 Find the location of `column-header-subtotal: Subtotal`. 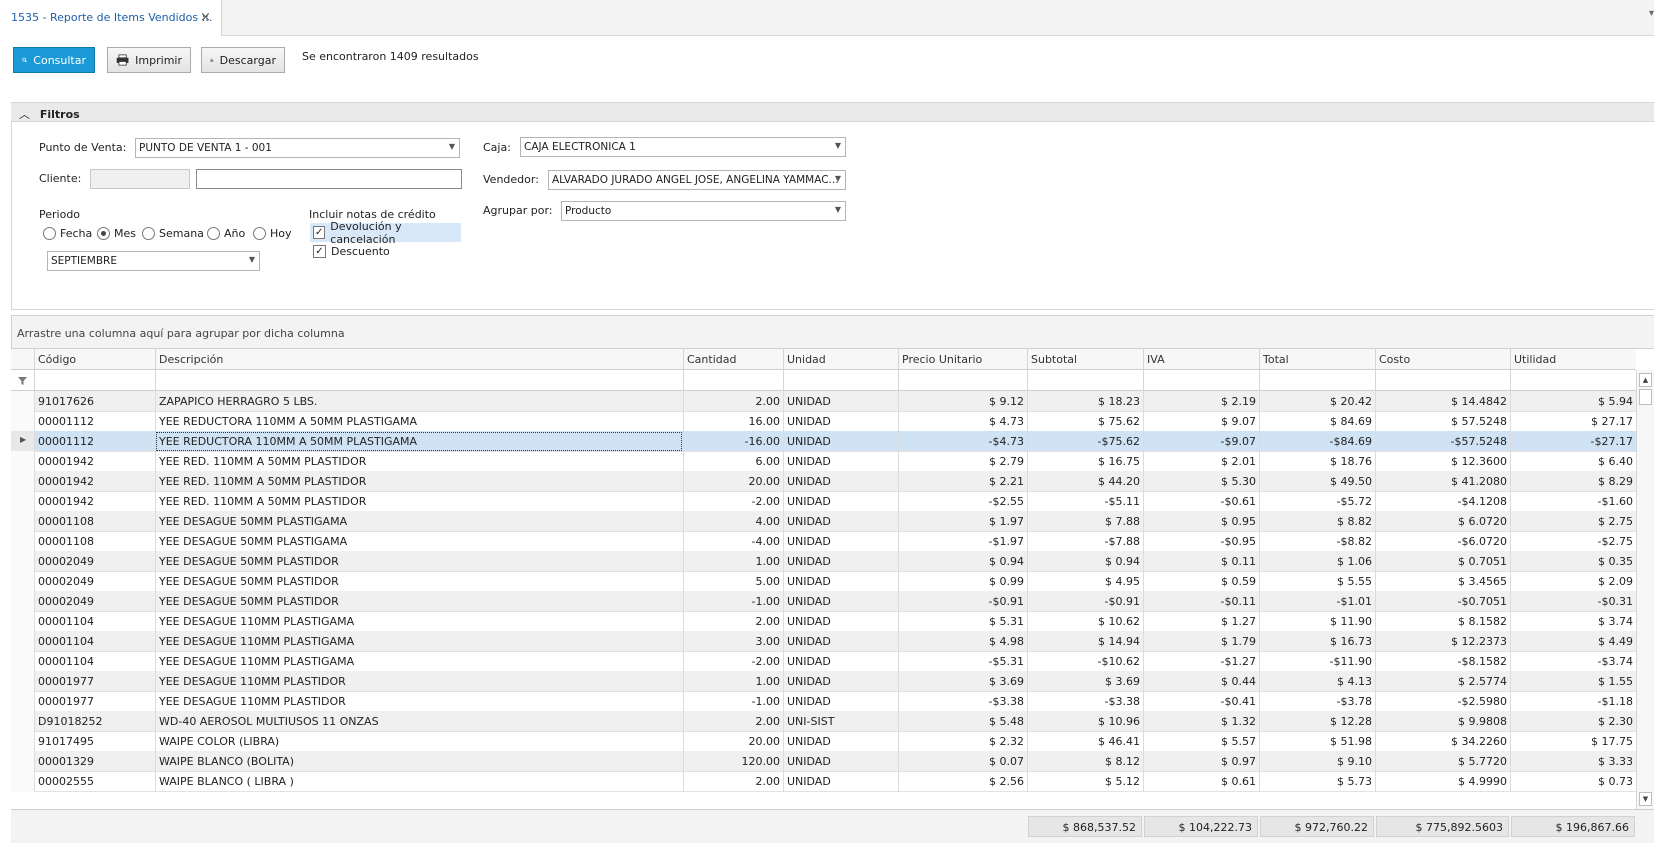

column-header-subtotal: Subtotal is located at coordinates (1085, 359).